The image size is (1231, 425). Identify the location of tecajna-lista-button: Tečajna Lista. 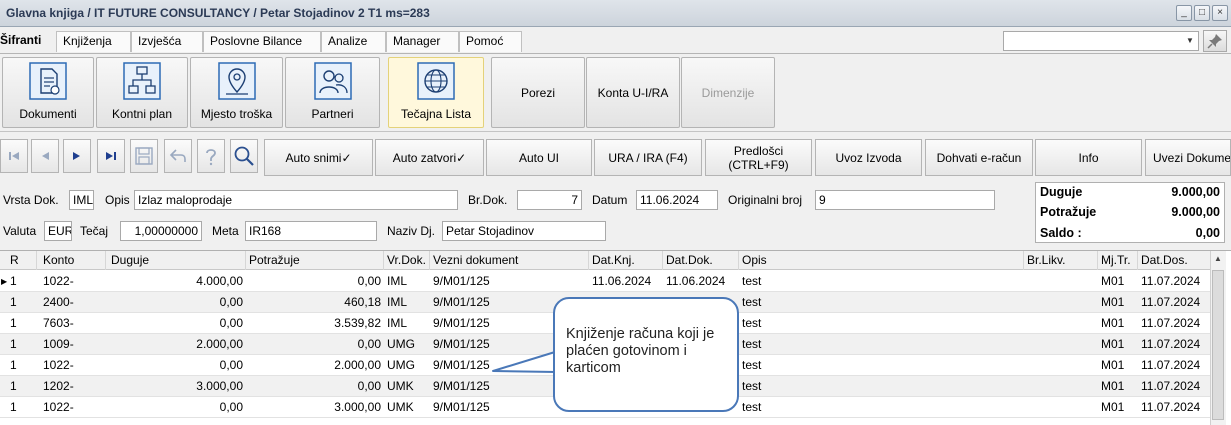
(436, 92).